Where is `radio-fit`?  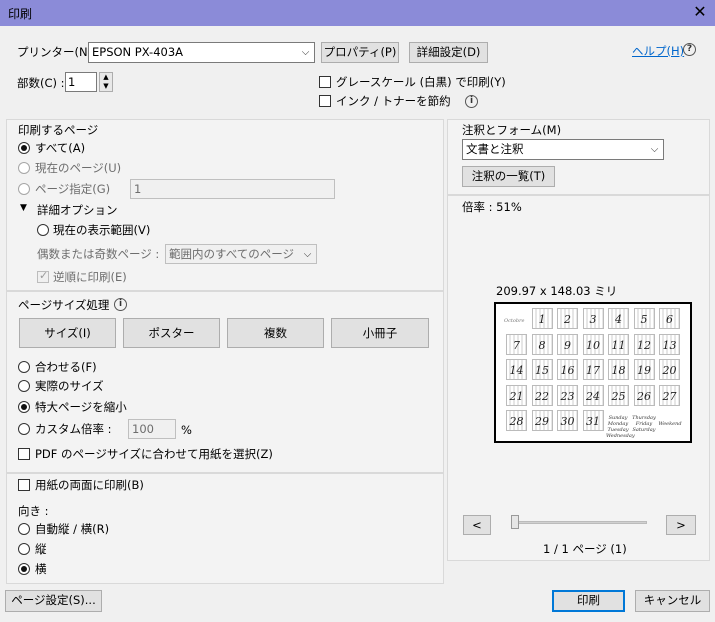 radio-fit is located at coordinates (24, 367).